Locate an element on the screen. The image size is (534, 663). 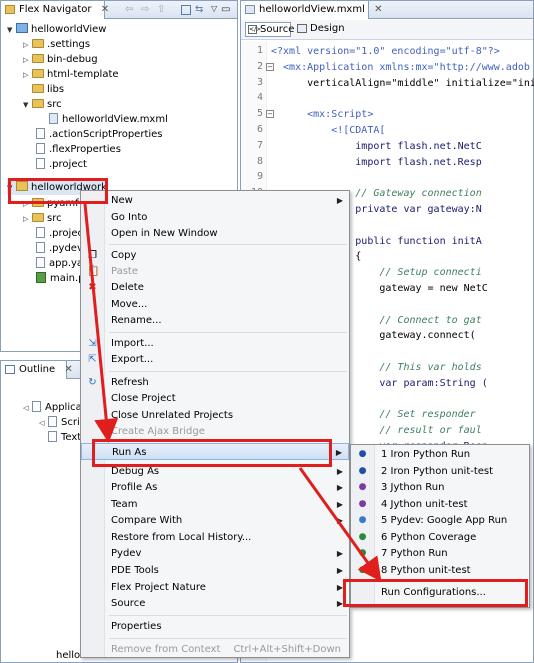
tree-item-folder: ▷ .settings is located at coordinates (56, 45).